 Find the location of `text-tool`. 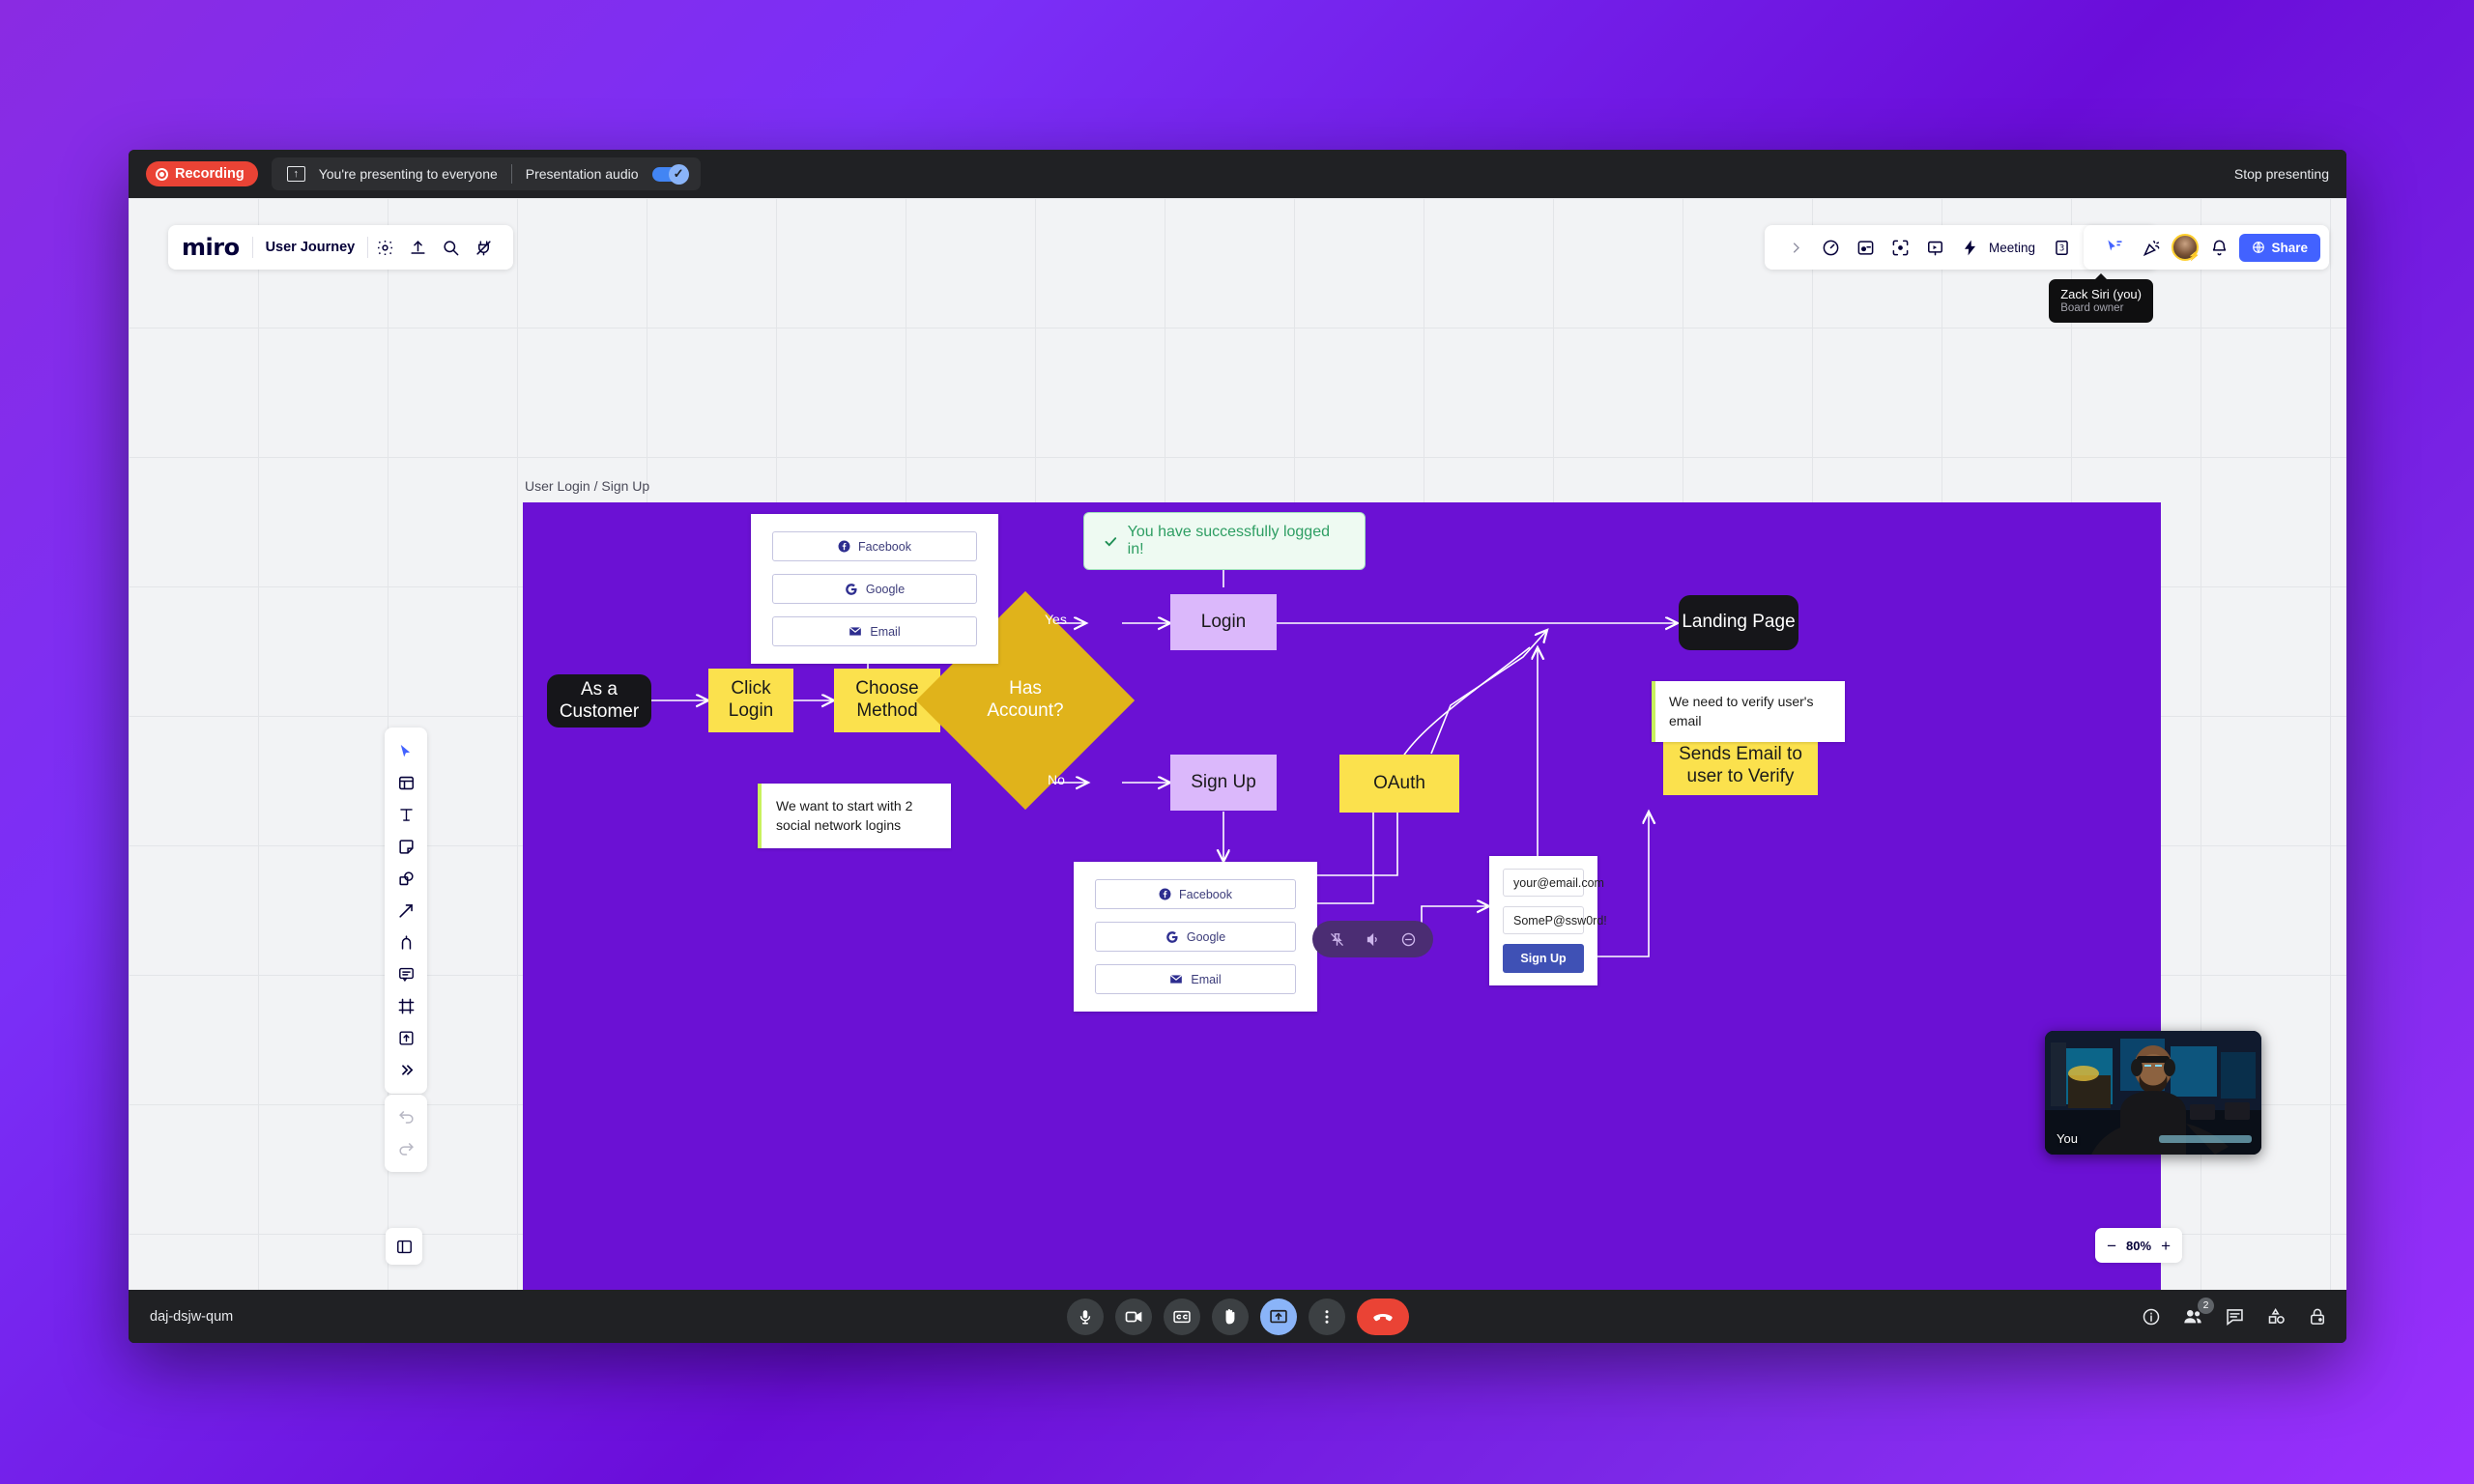

text-tool is located at coordinates (406, 815).